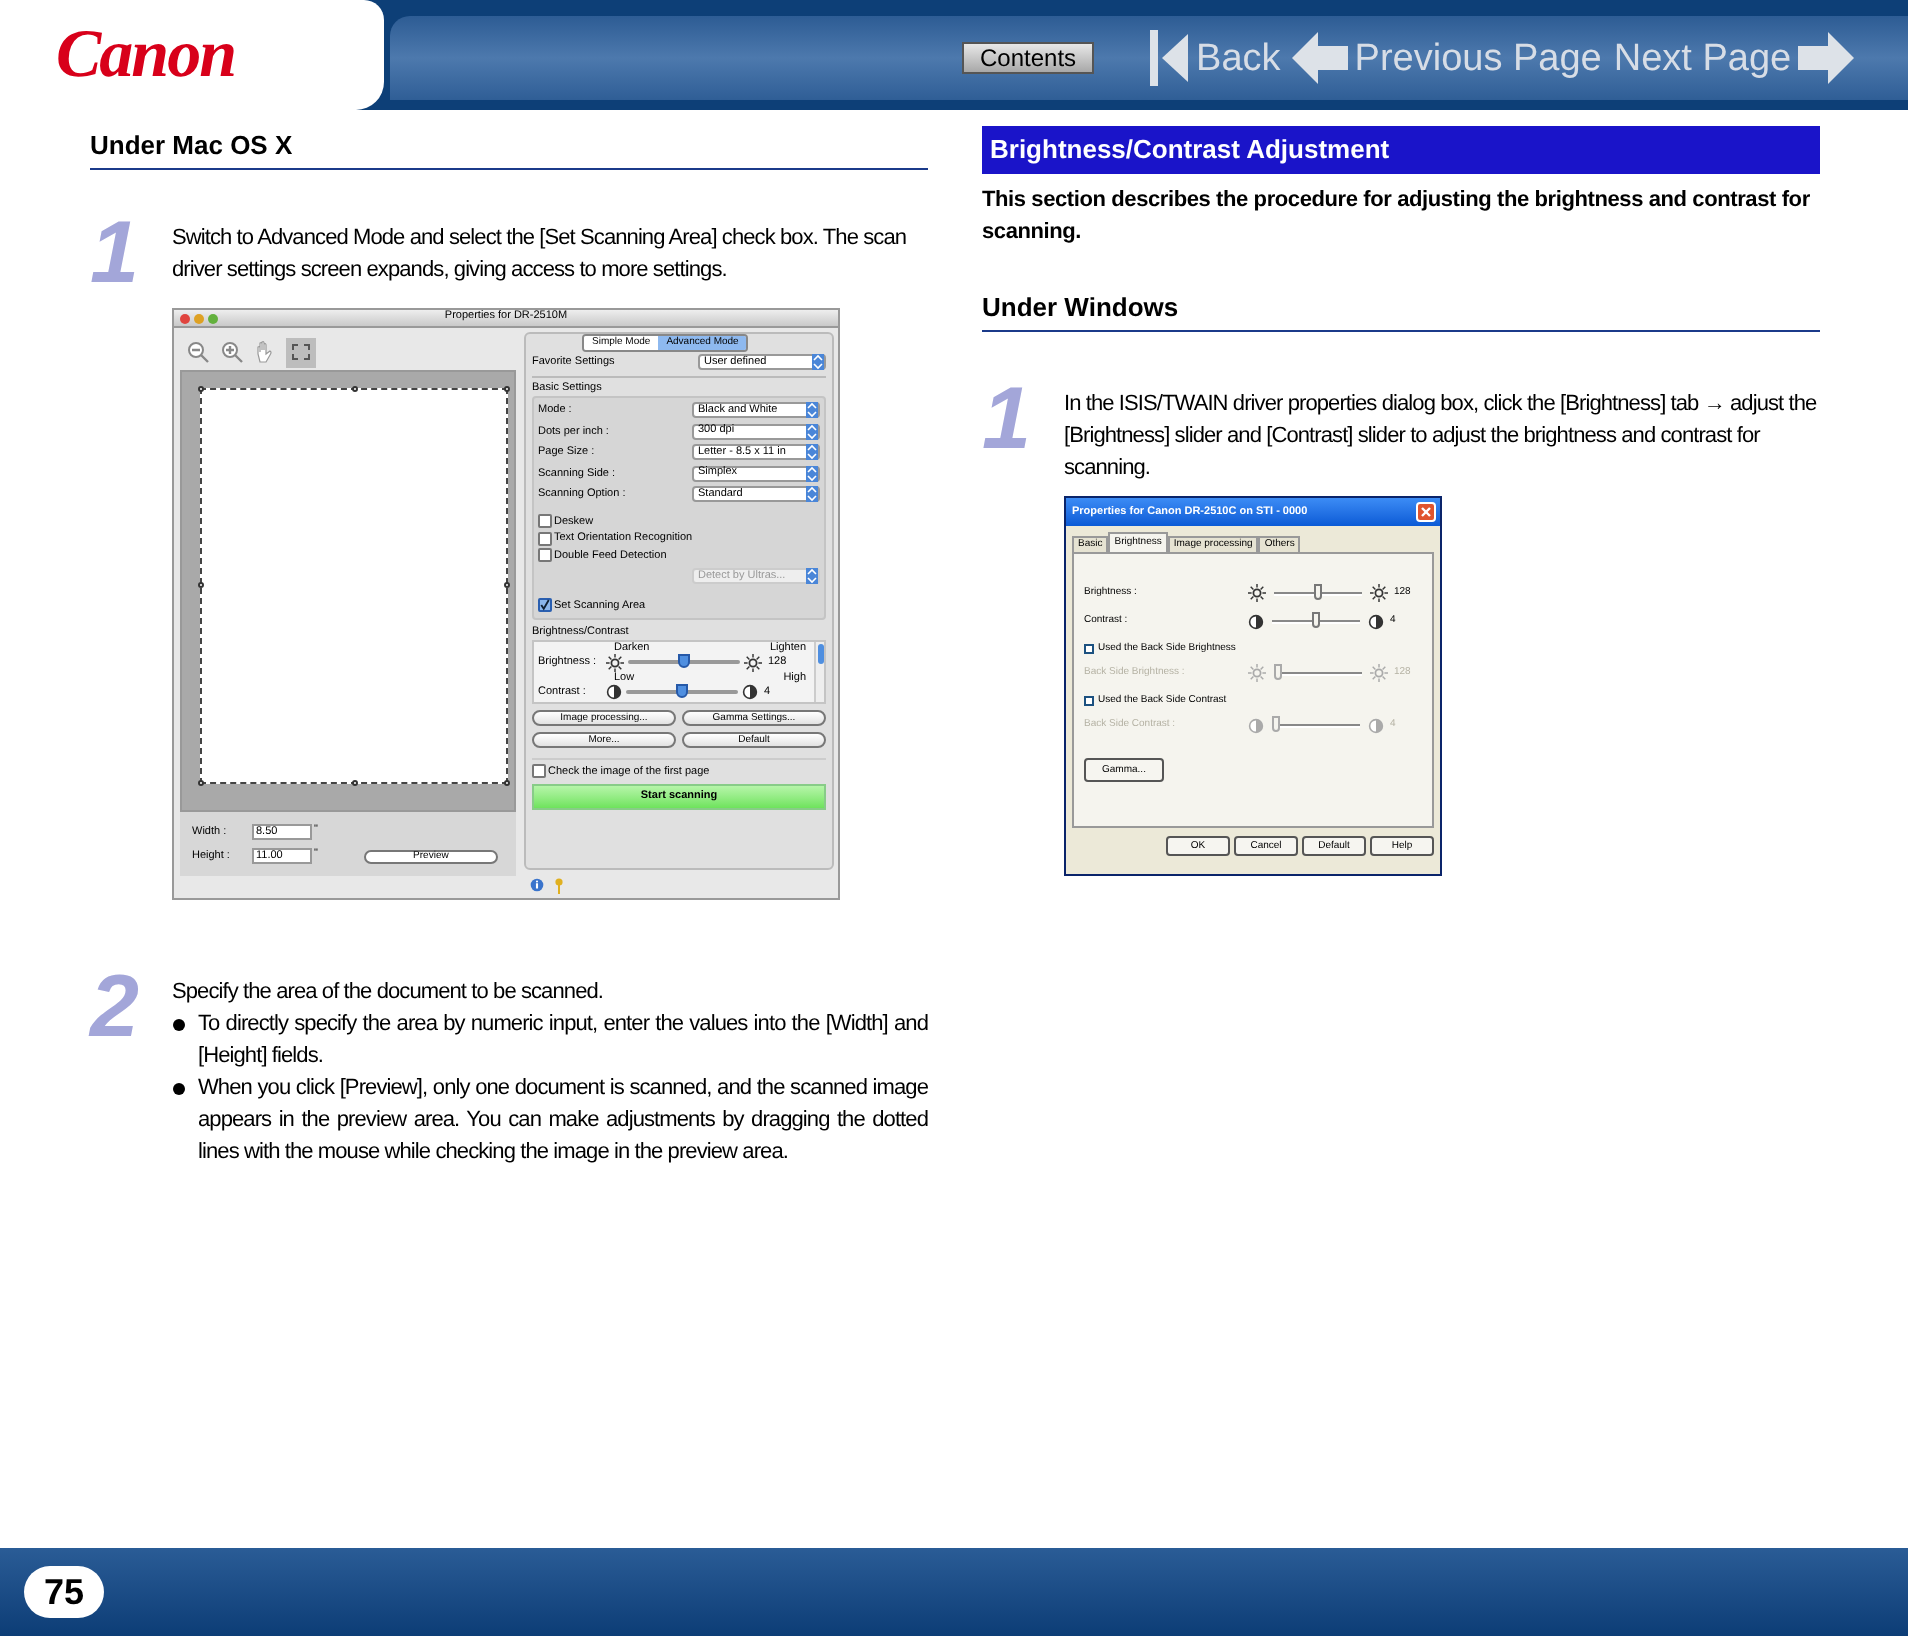 This screenshot has width=1908, height=1636. Describe the element at coordinates (1733, 58) in the screenshot. I see `nav-button: Next Page` at that location.